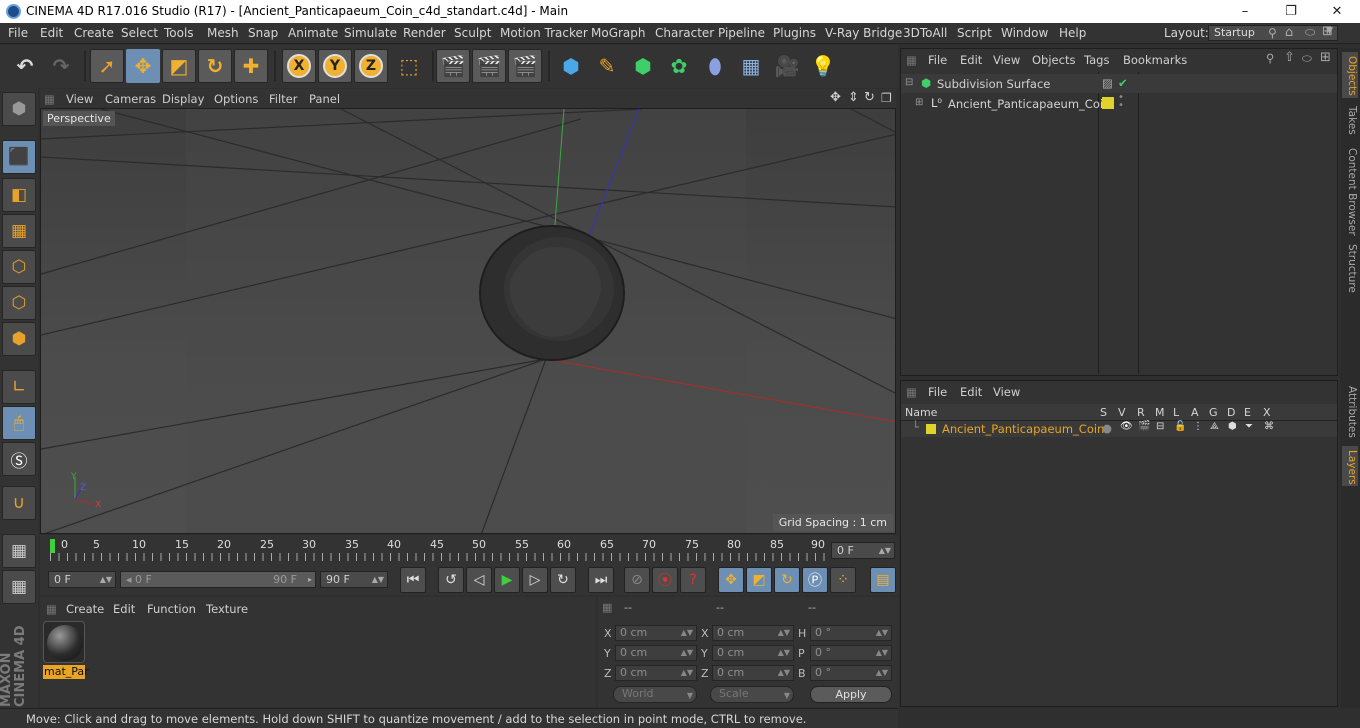  I want to click on model-mode-icon: ⬛, so click(19, 157).